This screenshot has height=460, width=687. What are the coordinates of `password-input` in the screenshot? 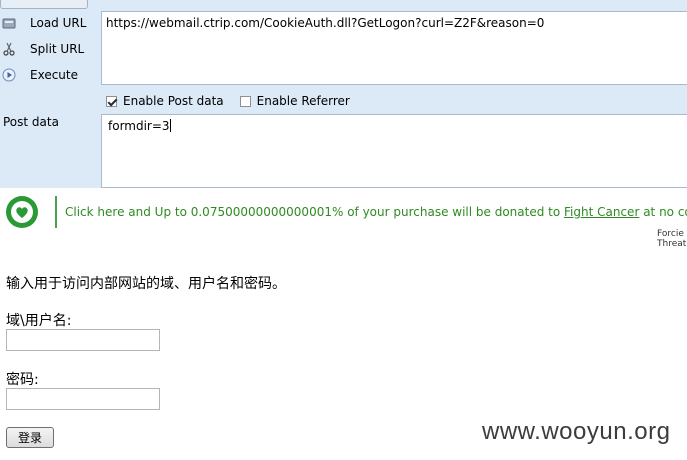 It's located at (83, 399).